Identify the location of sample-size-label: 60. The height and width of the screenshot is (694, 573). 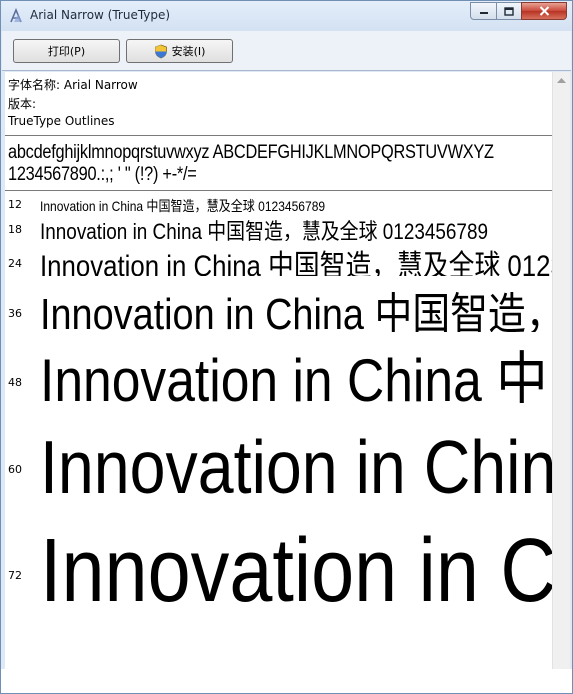
(15, 469).